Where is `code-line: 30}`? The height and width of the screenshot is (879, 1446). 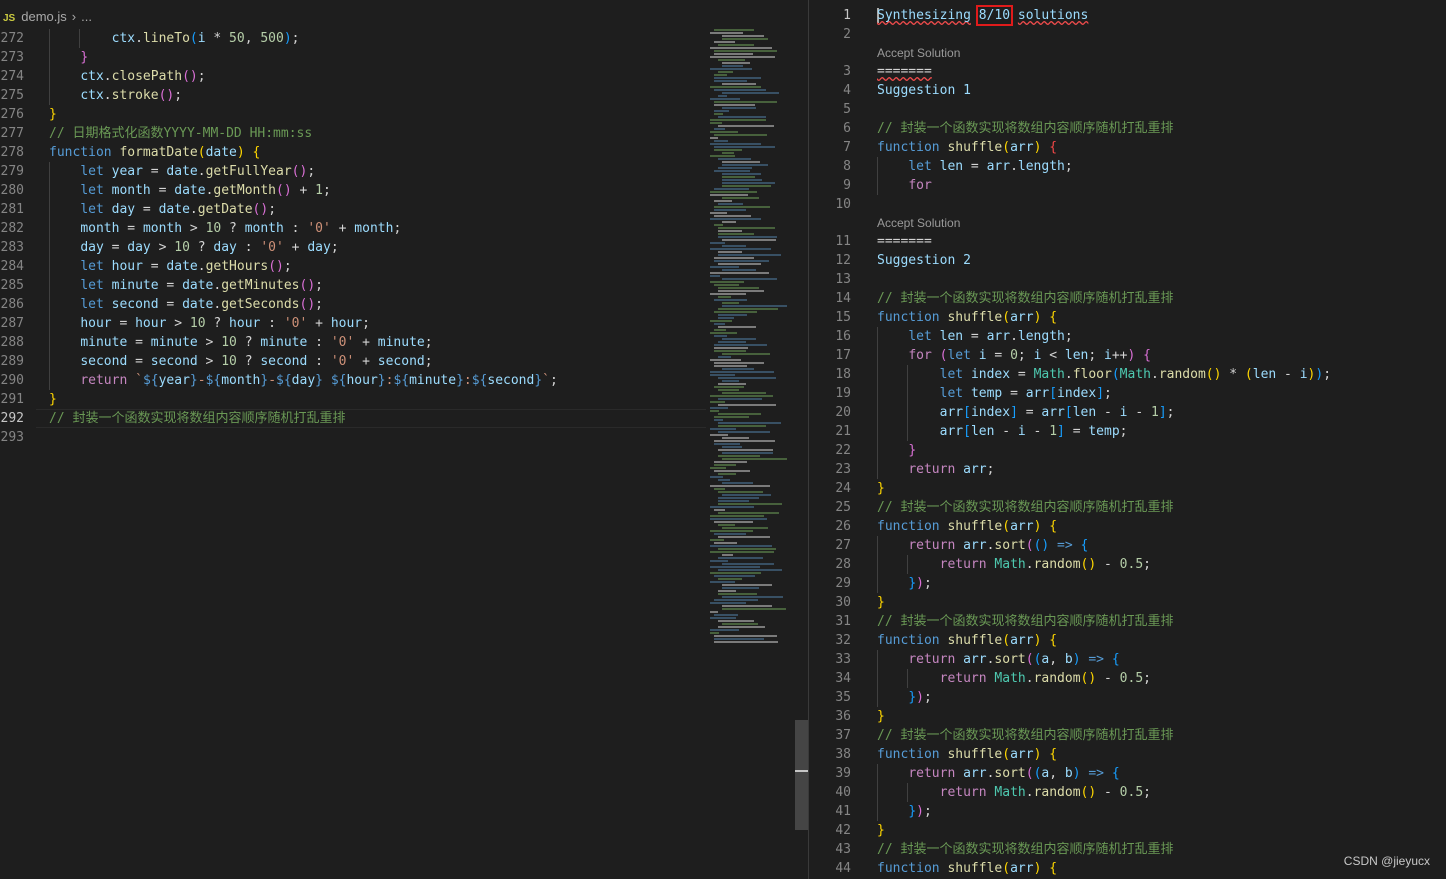
code-line: 30} is located at coordinates (1127, 602).